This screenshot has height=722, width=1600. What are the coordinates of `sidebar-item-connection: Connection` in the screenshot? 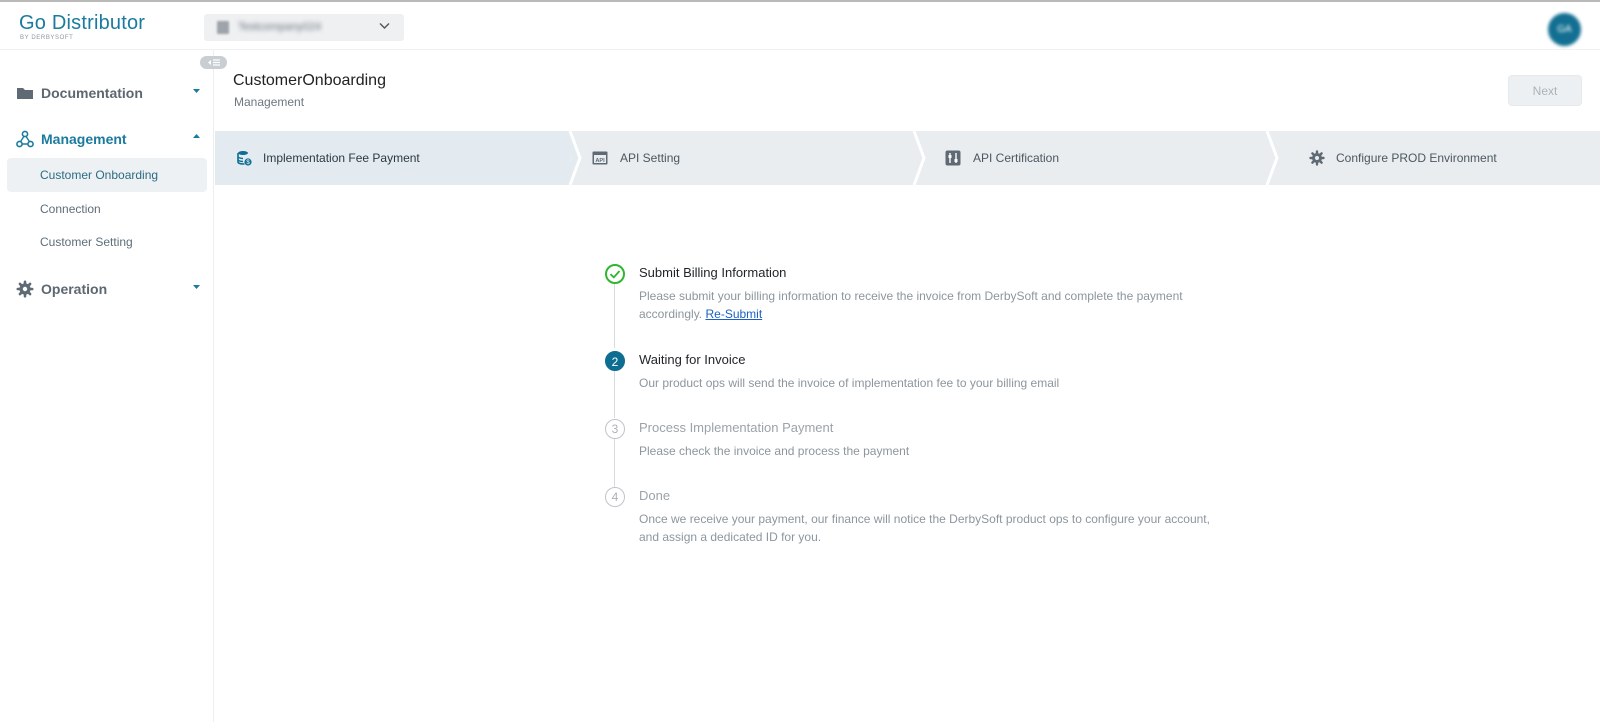 It's located at (107, 209).